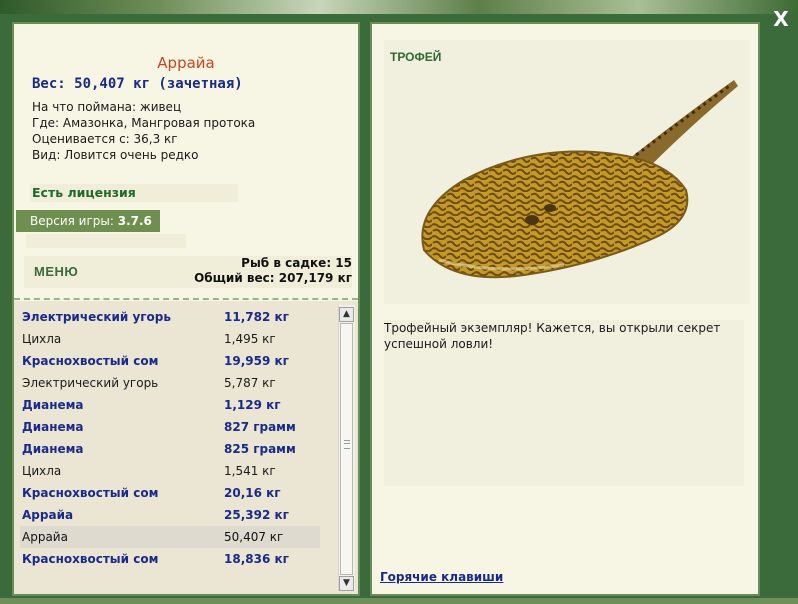  What do you see at coordinates (250, 471) in the screenshot?
I see `fish-weight-cell: 1,541 кг` at bounding box center [250, 471].